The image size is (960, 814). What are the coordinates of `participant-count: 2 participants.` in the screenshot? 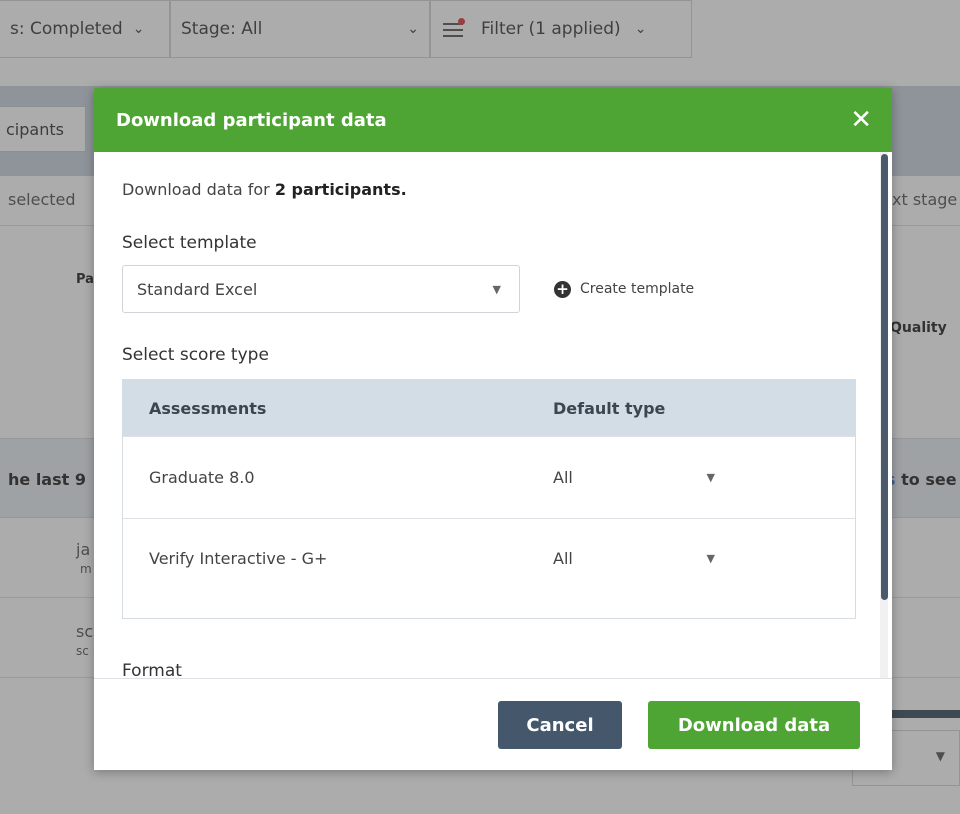 It's located at (340, 189).